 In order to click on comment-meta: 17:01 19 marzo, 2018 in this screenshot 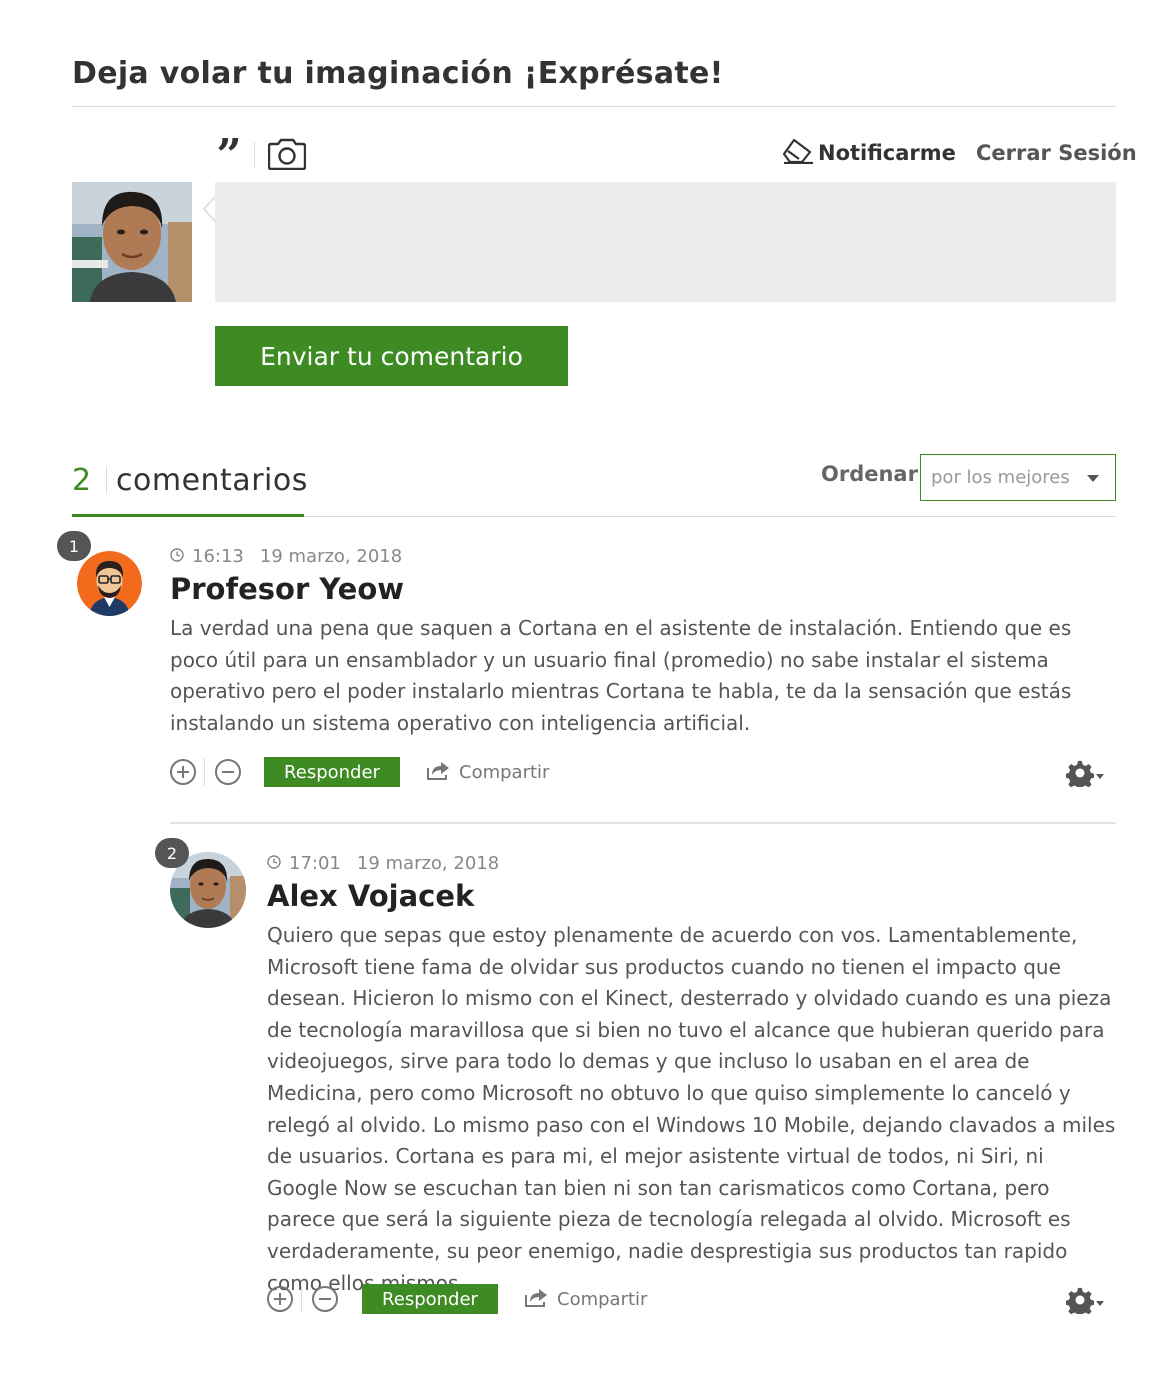, I will do `click(383, 863)`.